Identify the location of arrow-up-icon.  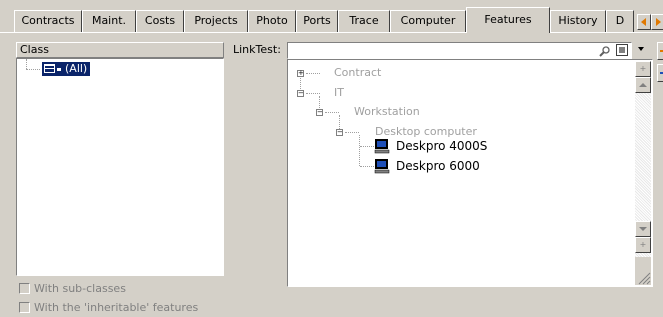
(643, 85).